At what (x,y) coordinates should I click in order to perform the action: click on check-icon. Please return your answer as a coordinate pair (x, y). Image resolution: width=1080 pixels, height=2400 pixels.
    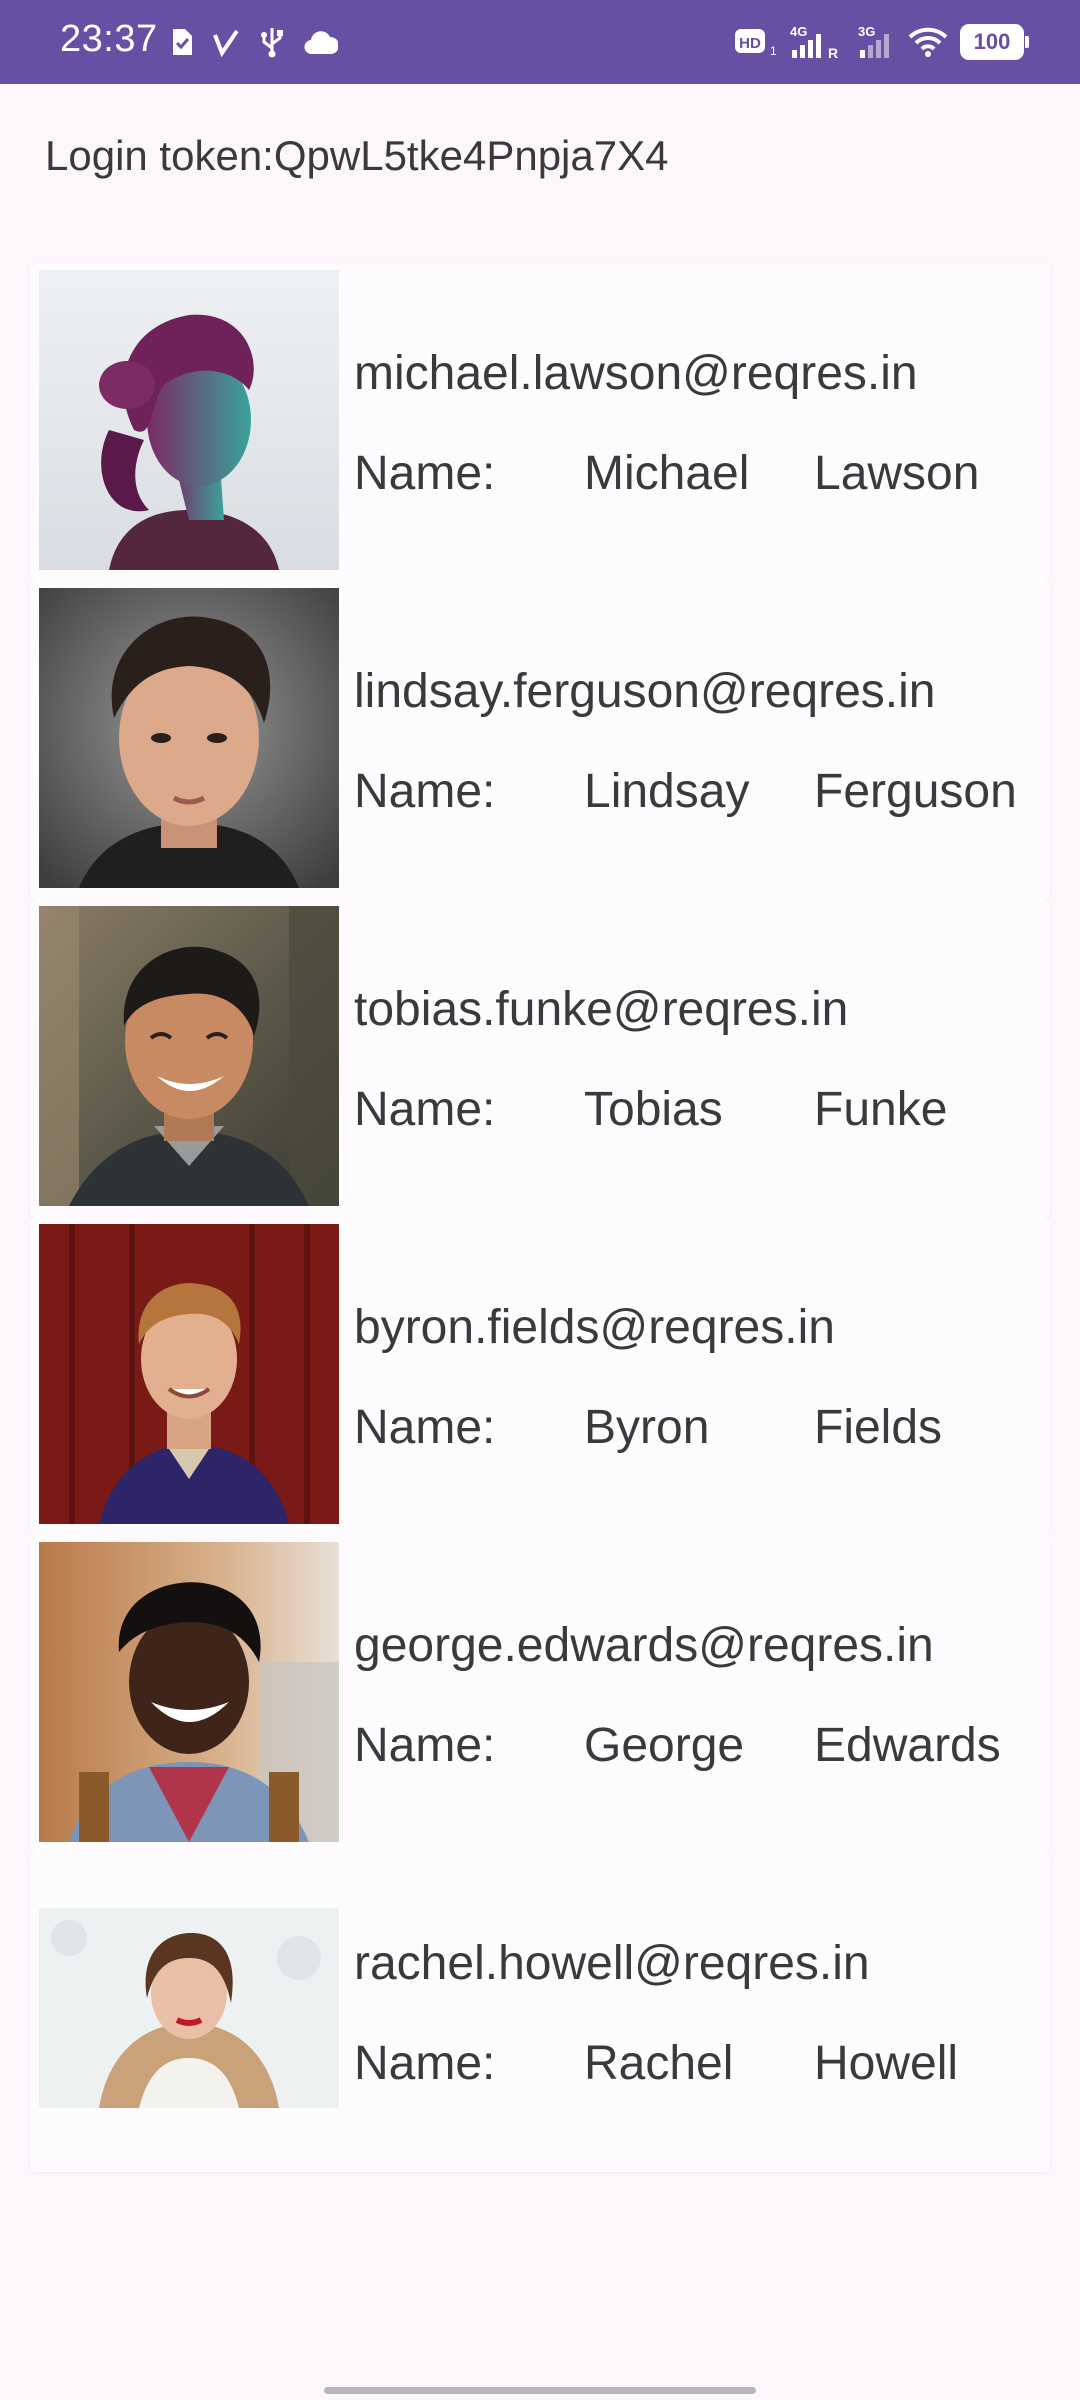
    Looking at the image, I should click on (226, 42).